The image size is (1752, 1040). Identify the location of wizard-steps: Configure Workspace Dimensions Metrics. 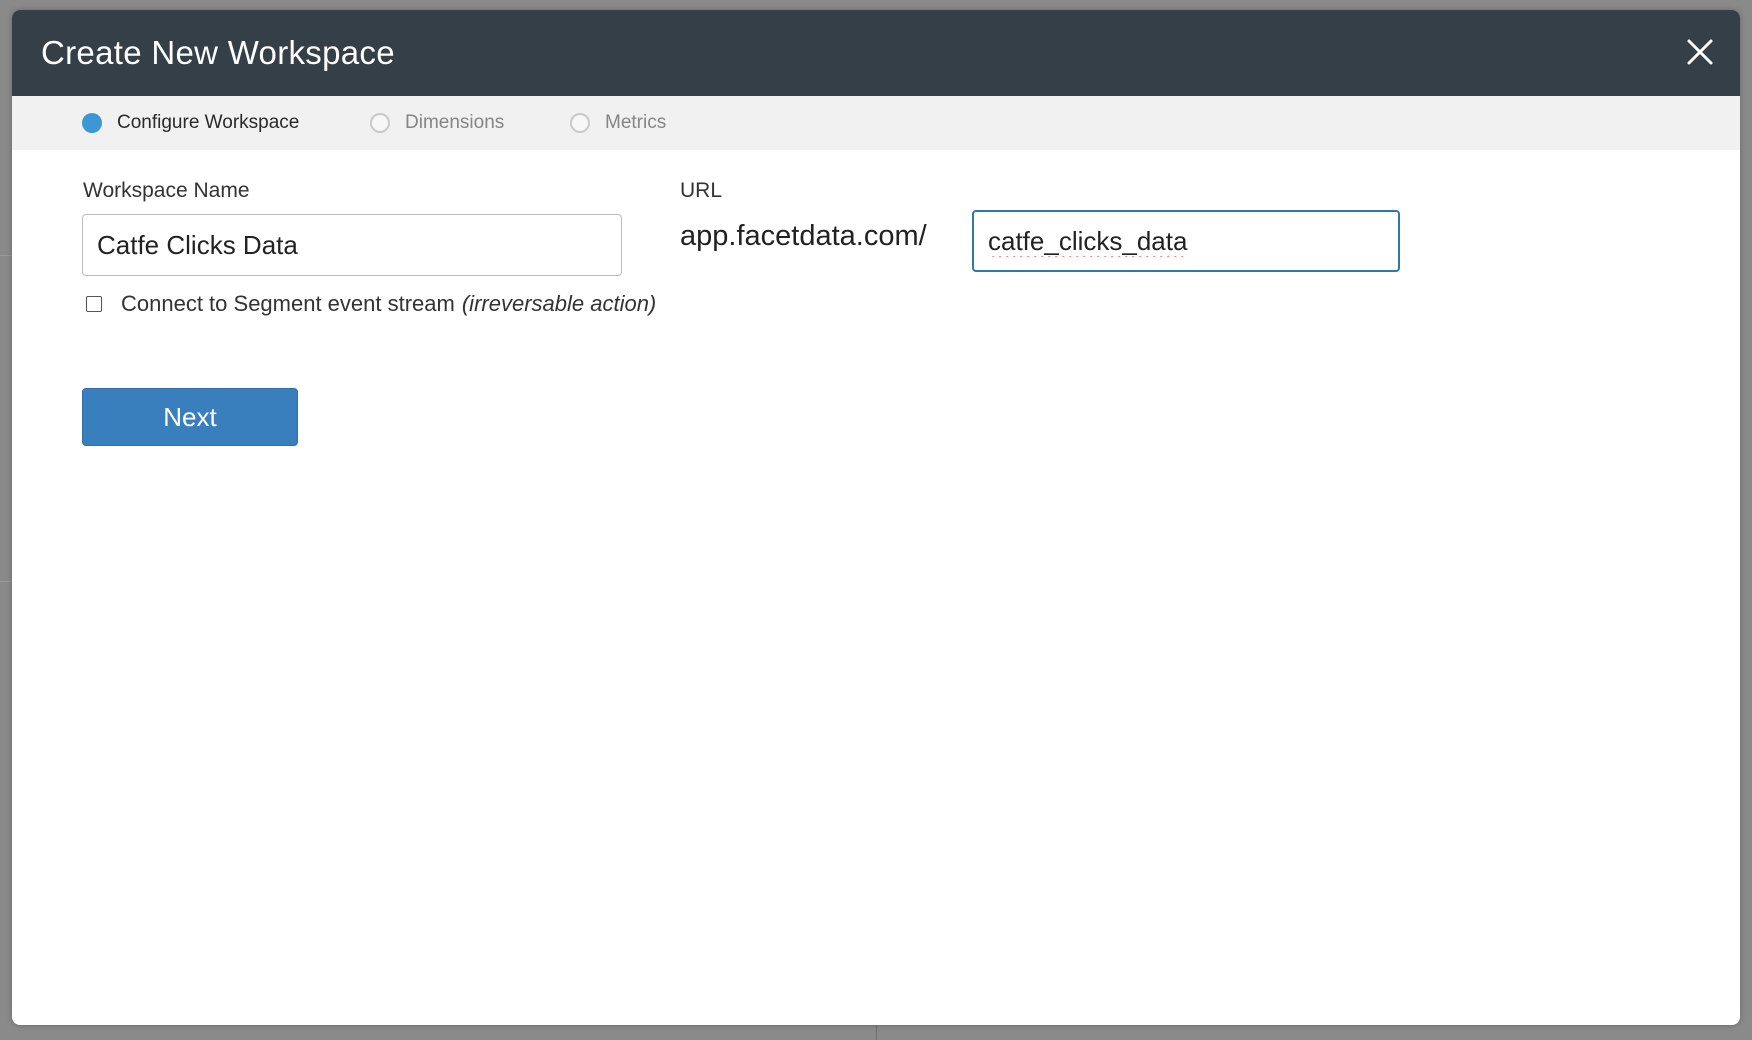
(876, 123).